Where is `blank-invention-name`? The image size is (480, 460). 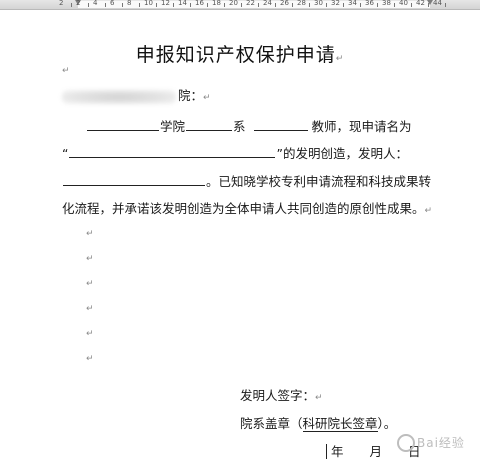 blank-invention-name is located at coordinates (172, 151).